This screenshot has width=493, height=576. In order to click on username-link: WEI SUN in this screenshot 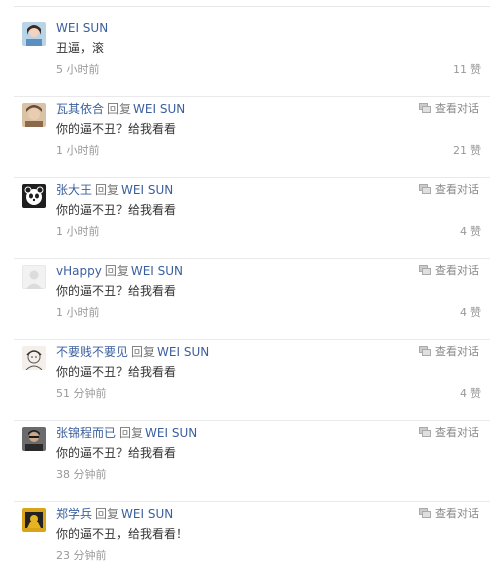, I will do `click(82, 28)`.